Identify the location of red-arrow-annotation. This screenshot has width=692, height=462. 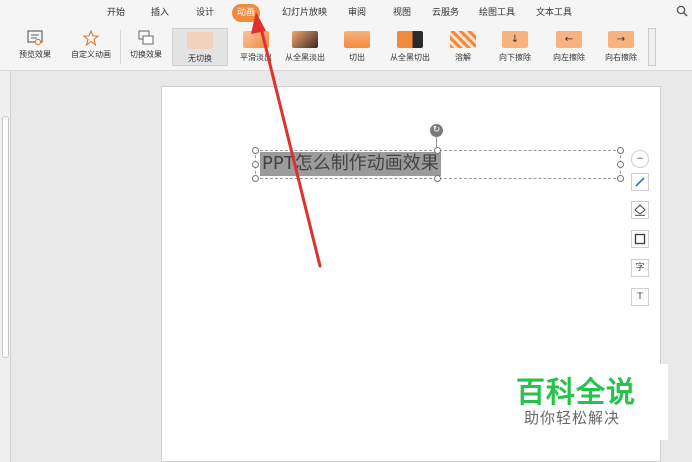
(286, 140).